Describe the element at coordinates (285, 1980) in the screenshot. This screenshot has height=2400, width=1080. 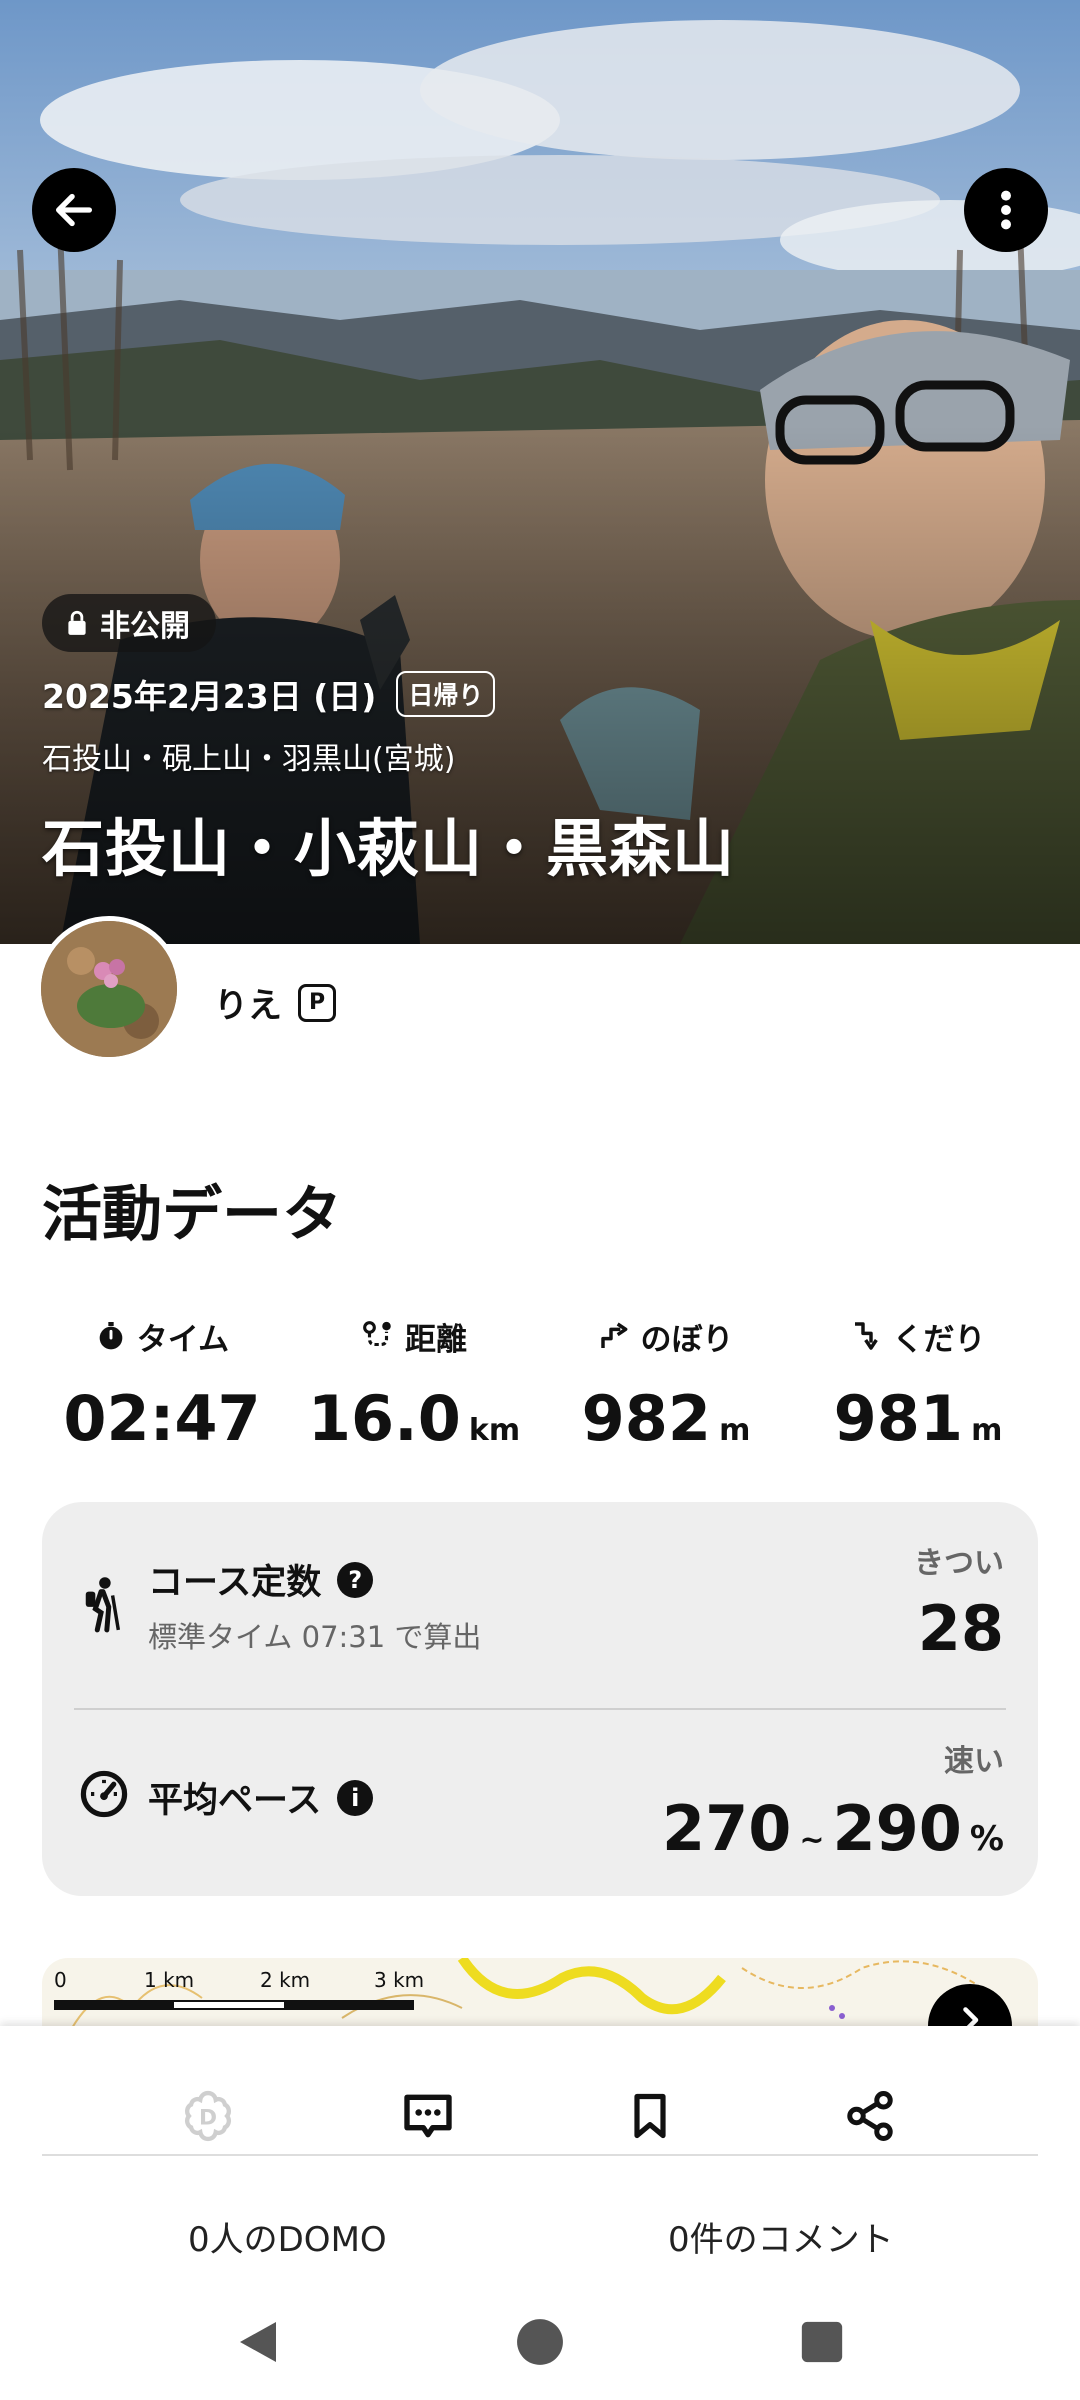
I see `scale-label-2: 2 km` at that location.